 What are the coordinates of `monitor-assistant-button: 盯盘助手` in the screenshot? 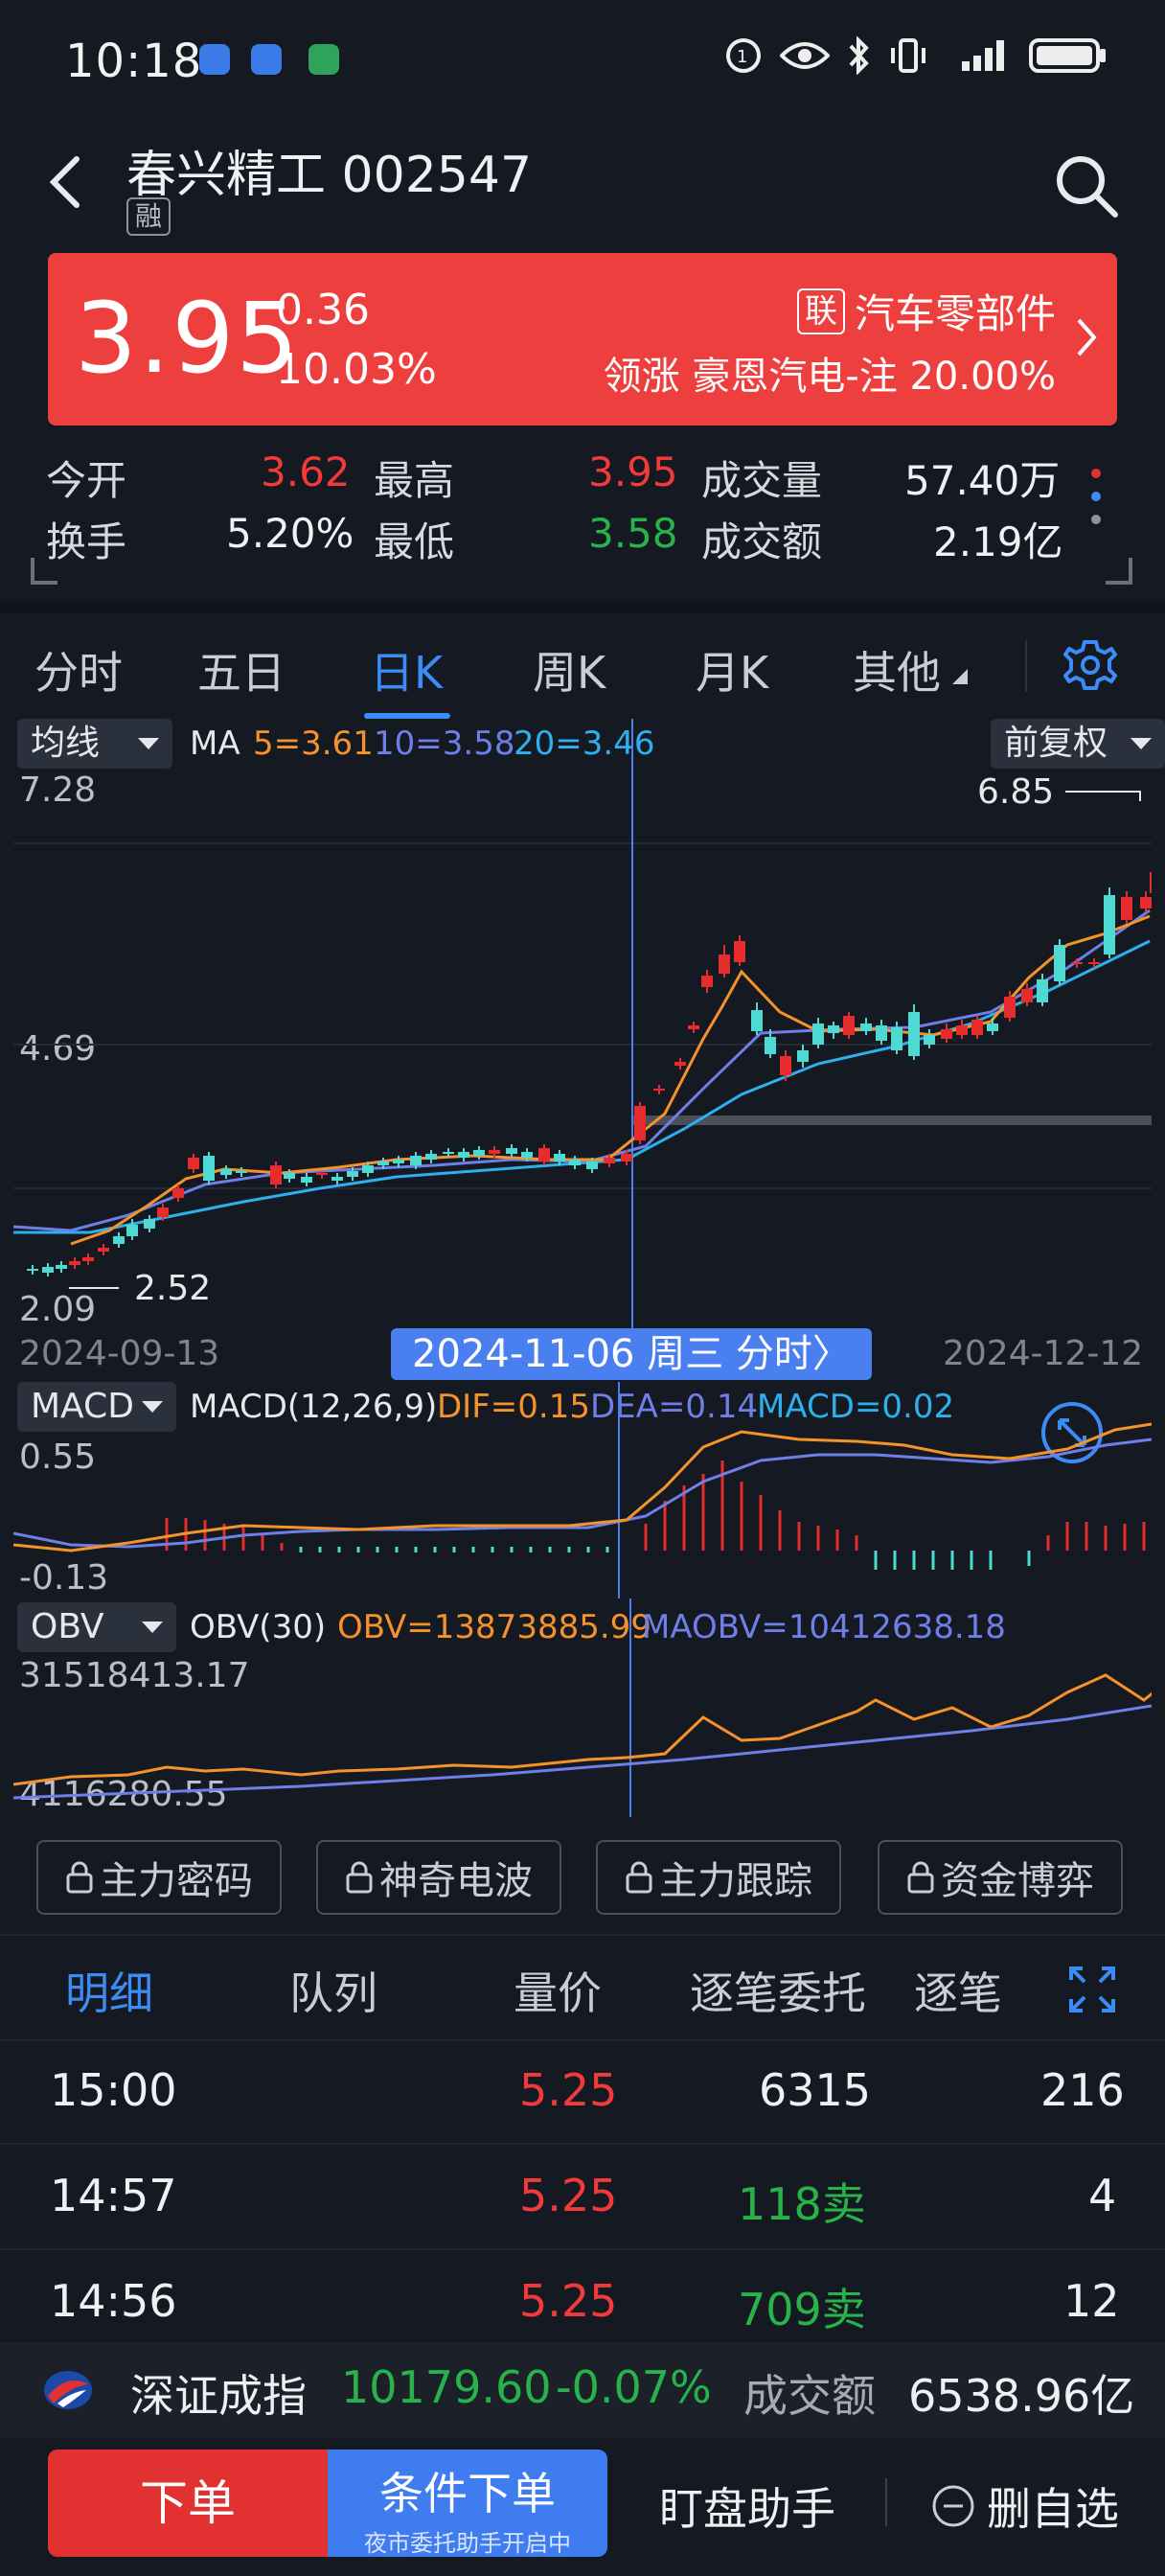 It's located at (747, 2506).